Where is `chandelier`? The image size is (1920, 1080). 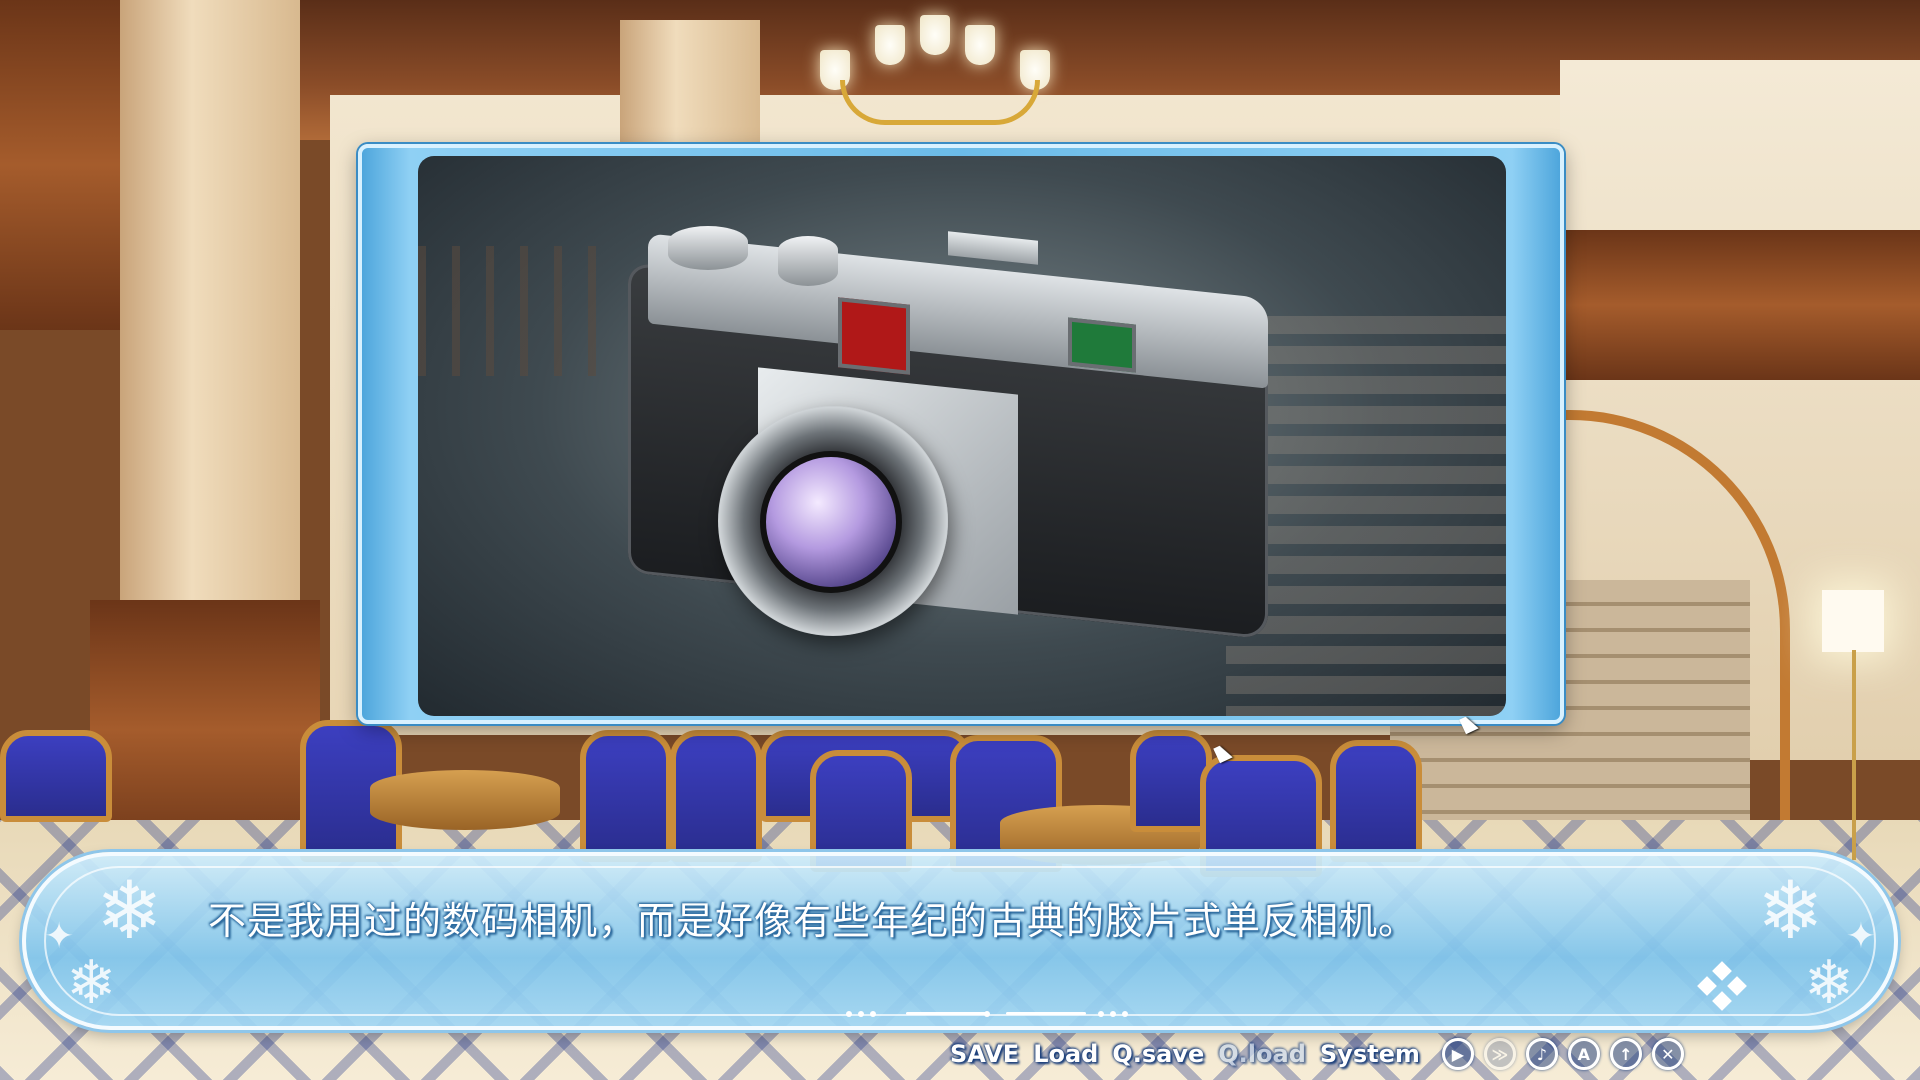 chandelier is located at coordinates (935, 70).